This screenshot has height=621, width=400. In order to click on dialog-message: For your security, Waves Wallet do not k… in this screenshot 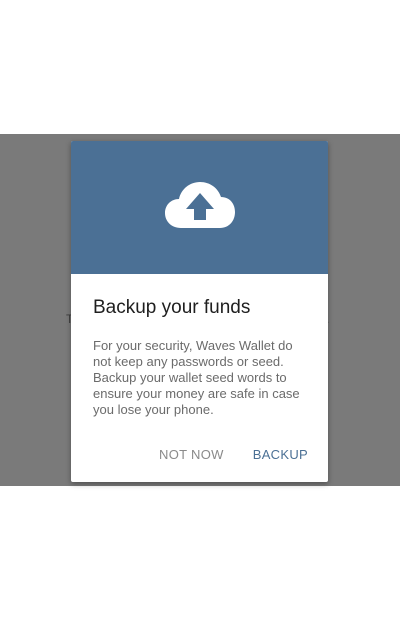, I will do `click(196, 377)`.